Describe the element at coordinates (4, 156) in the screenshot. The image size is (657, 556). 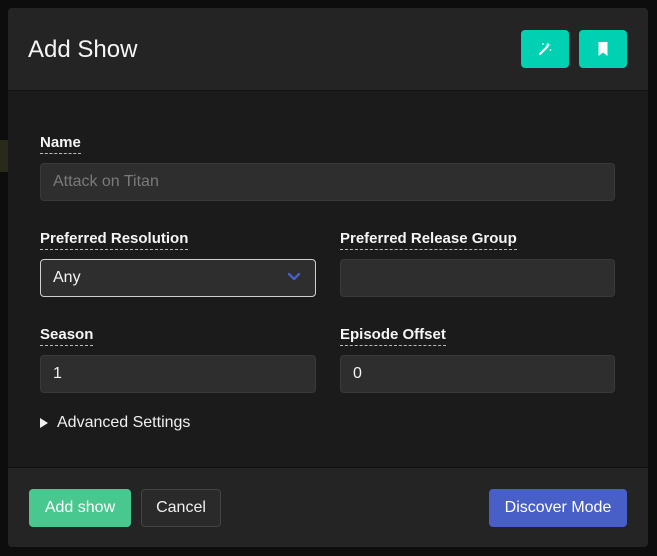
I see `background-thumbnail` at that location.